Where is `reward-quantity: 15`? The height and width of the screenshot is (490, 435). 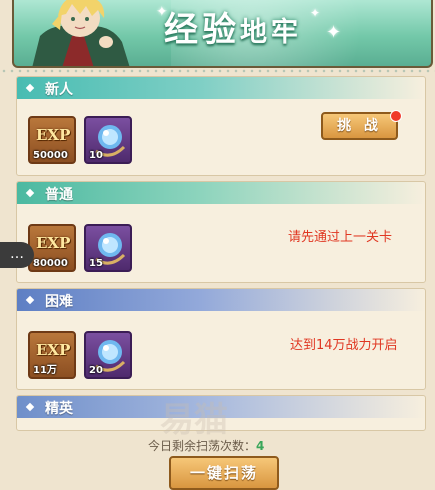
reward-quantity: 15 is located at coordinates (96, 263).